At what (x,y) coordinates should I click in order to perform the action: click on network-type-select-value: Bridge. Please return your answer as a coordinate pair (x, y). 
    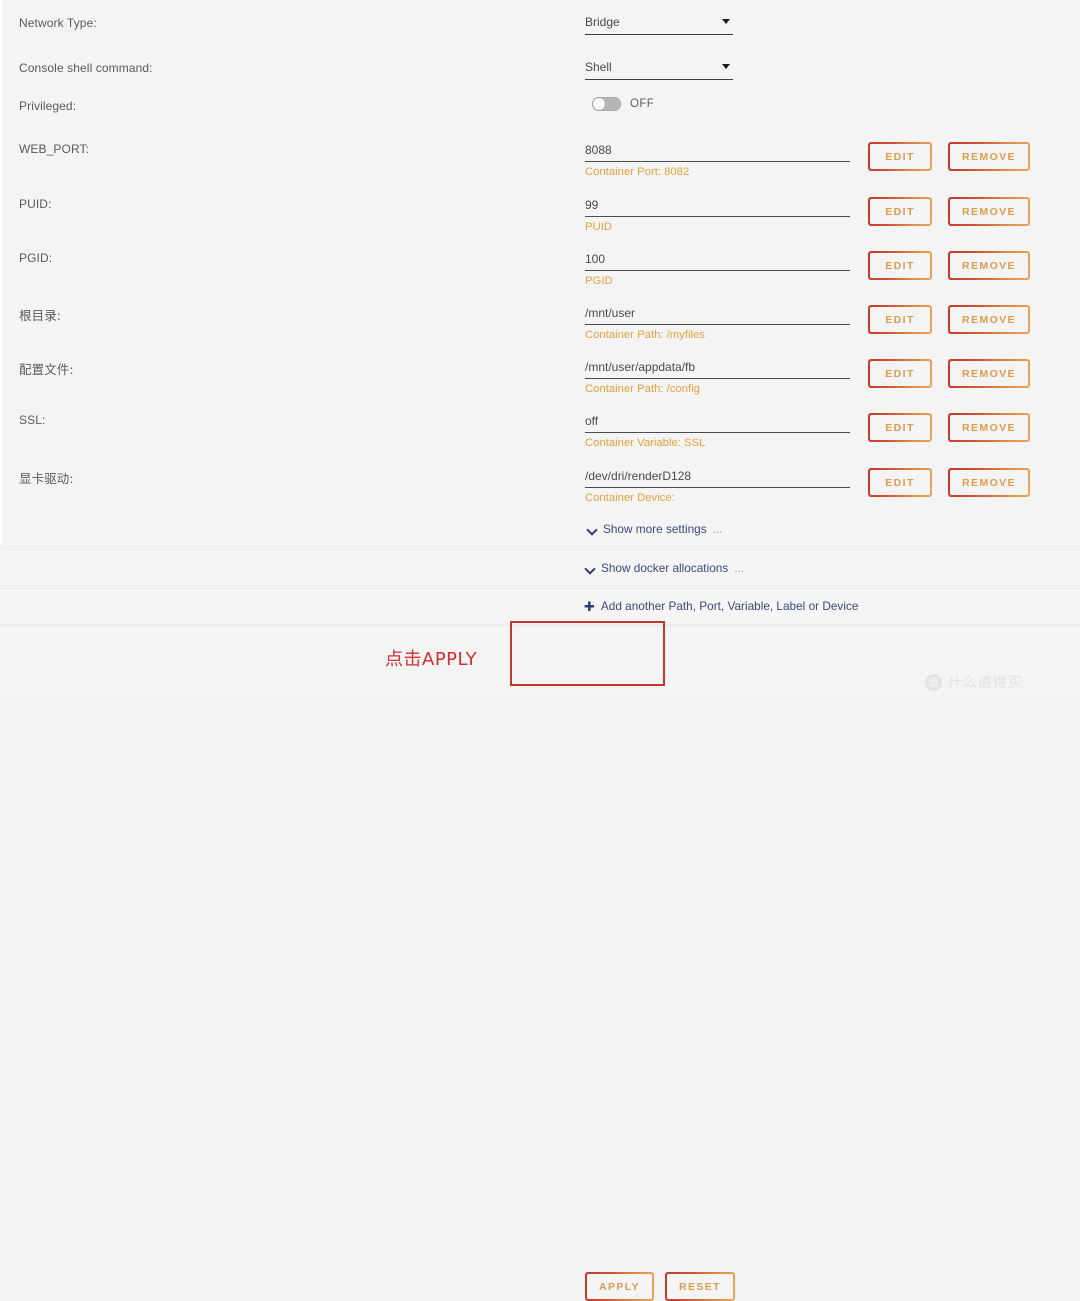
    Looking at the image, I should click on (602, 22).